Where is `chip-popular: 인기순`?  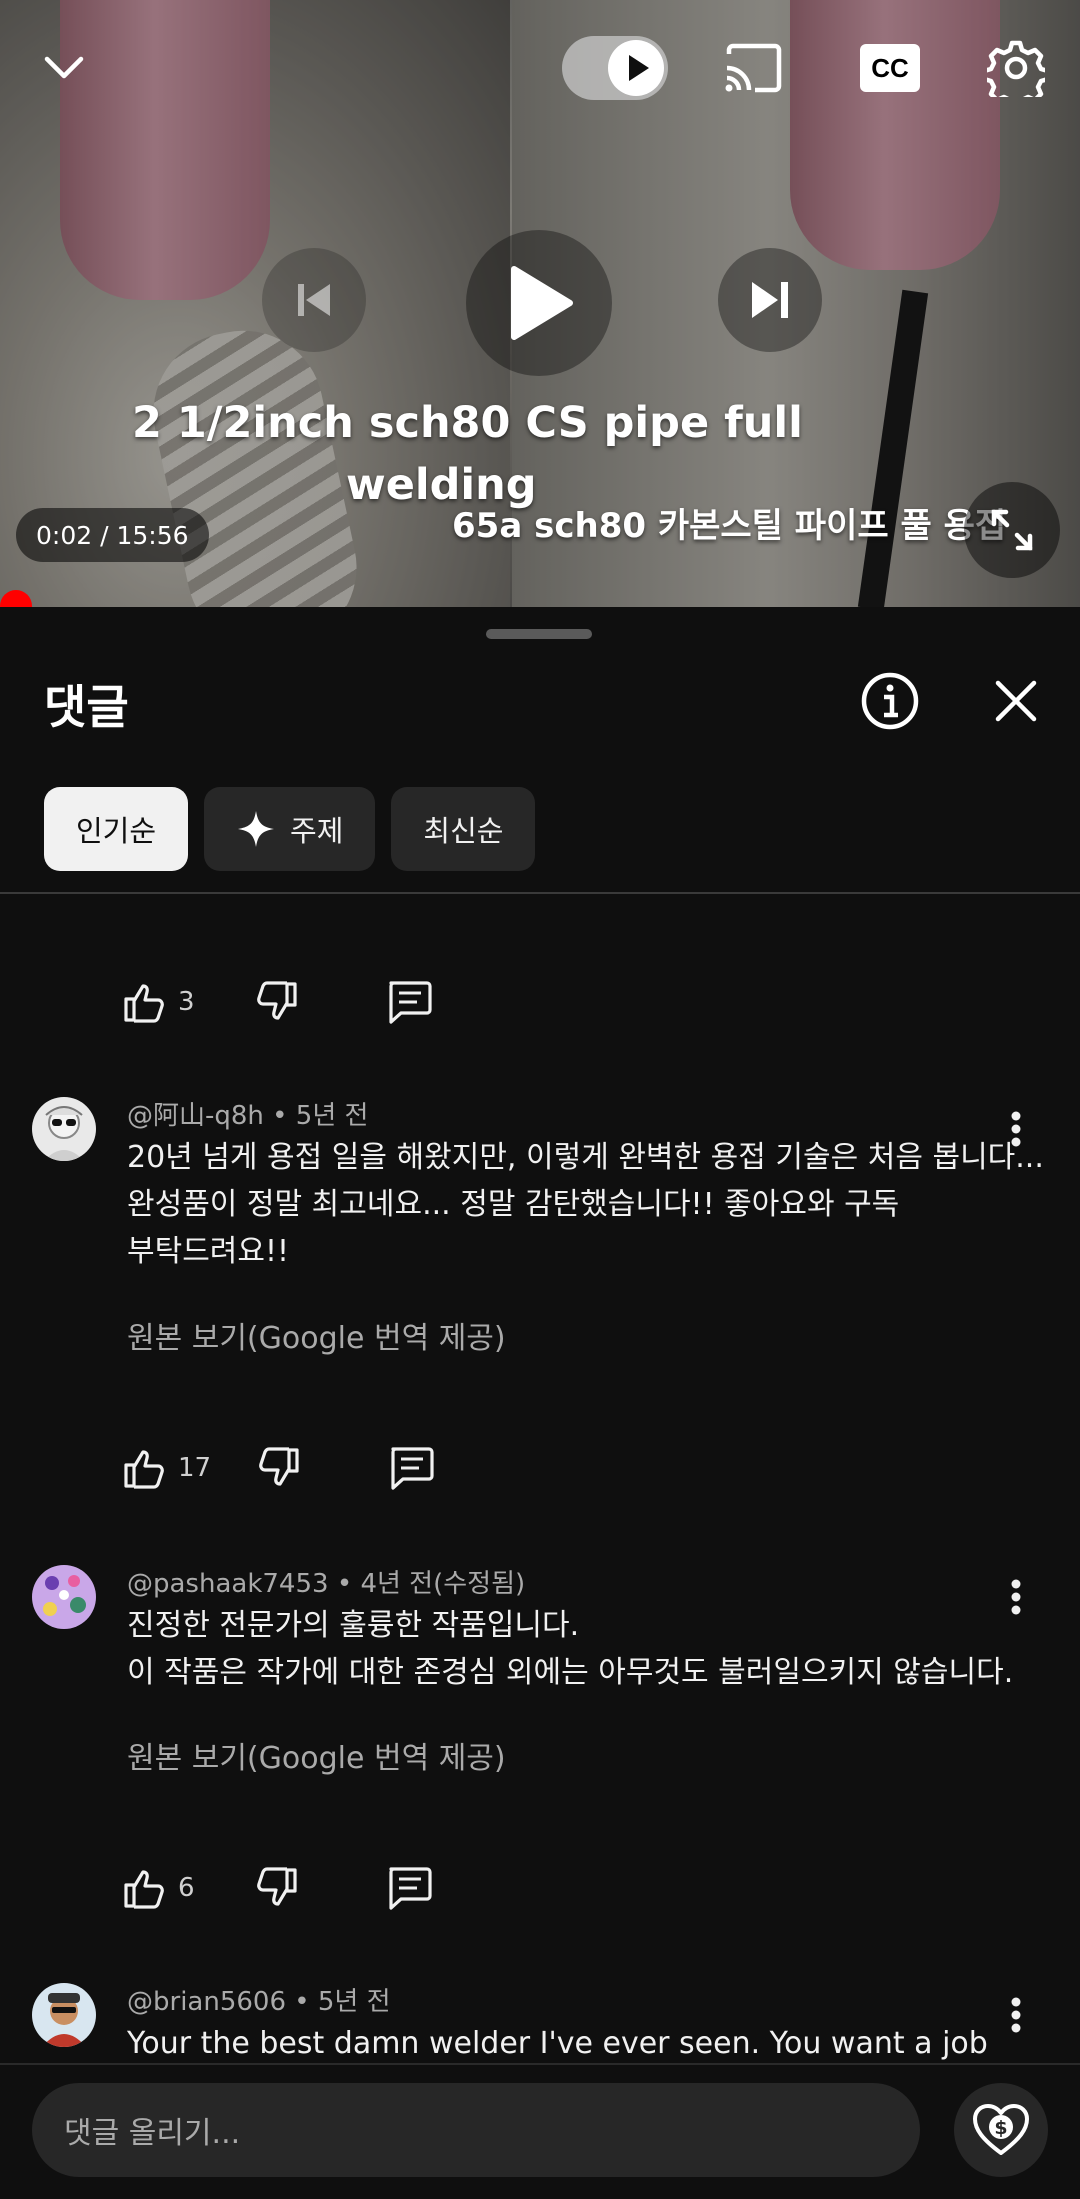
chip-popular: 인기순 is located at coordinates (116, 829).